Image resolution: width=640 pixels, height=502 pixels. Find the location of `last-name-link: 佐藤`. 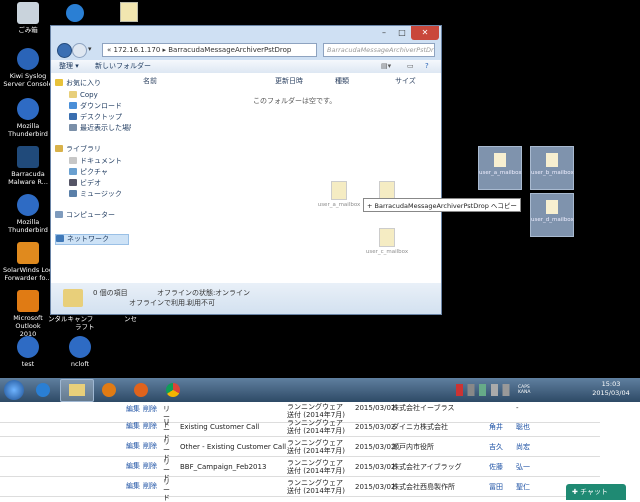

last-name-link: 佐藤 is located at coordinates (496, 467).